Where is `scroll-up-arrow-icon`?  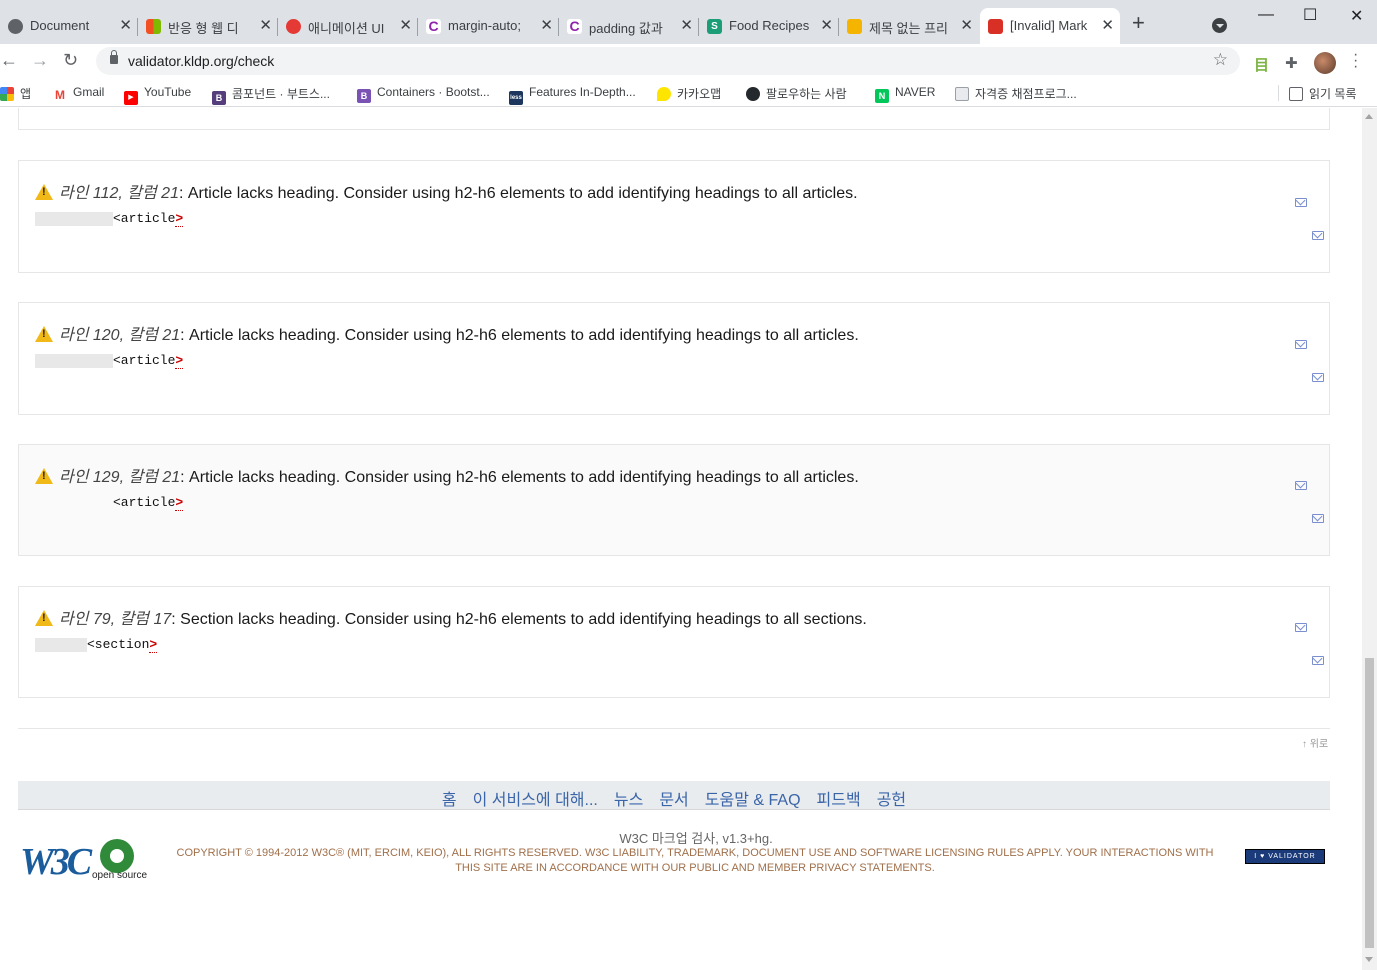
scroll-up-arrow-icon is located at coordinates (1369, 116).